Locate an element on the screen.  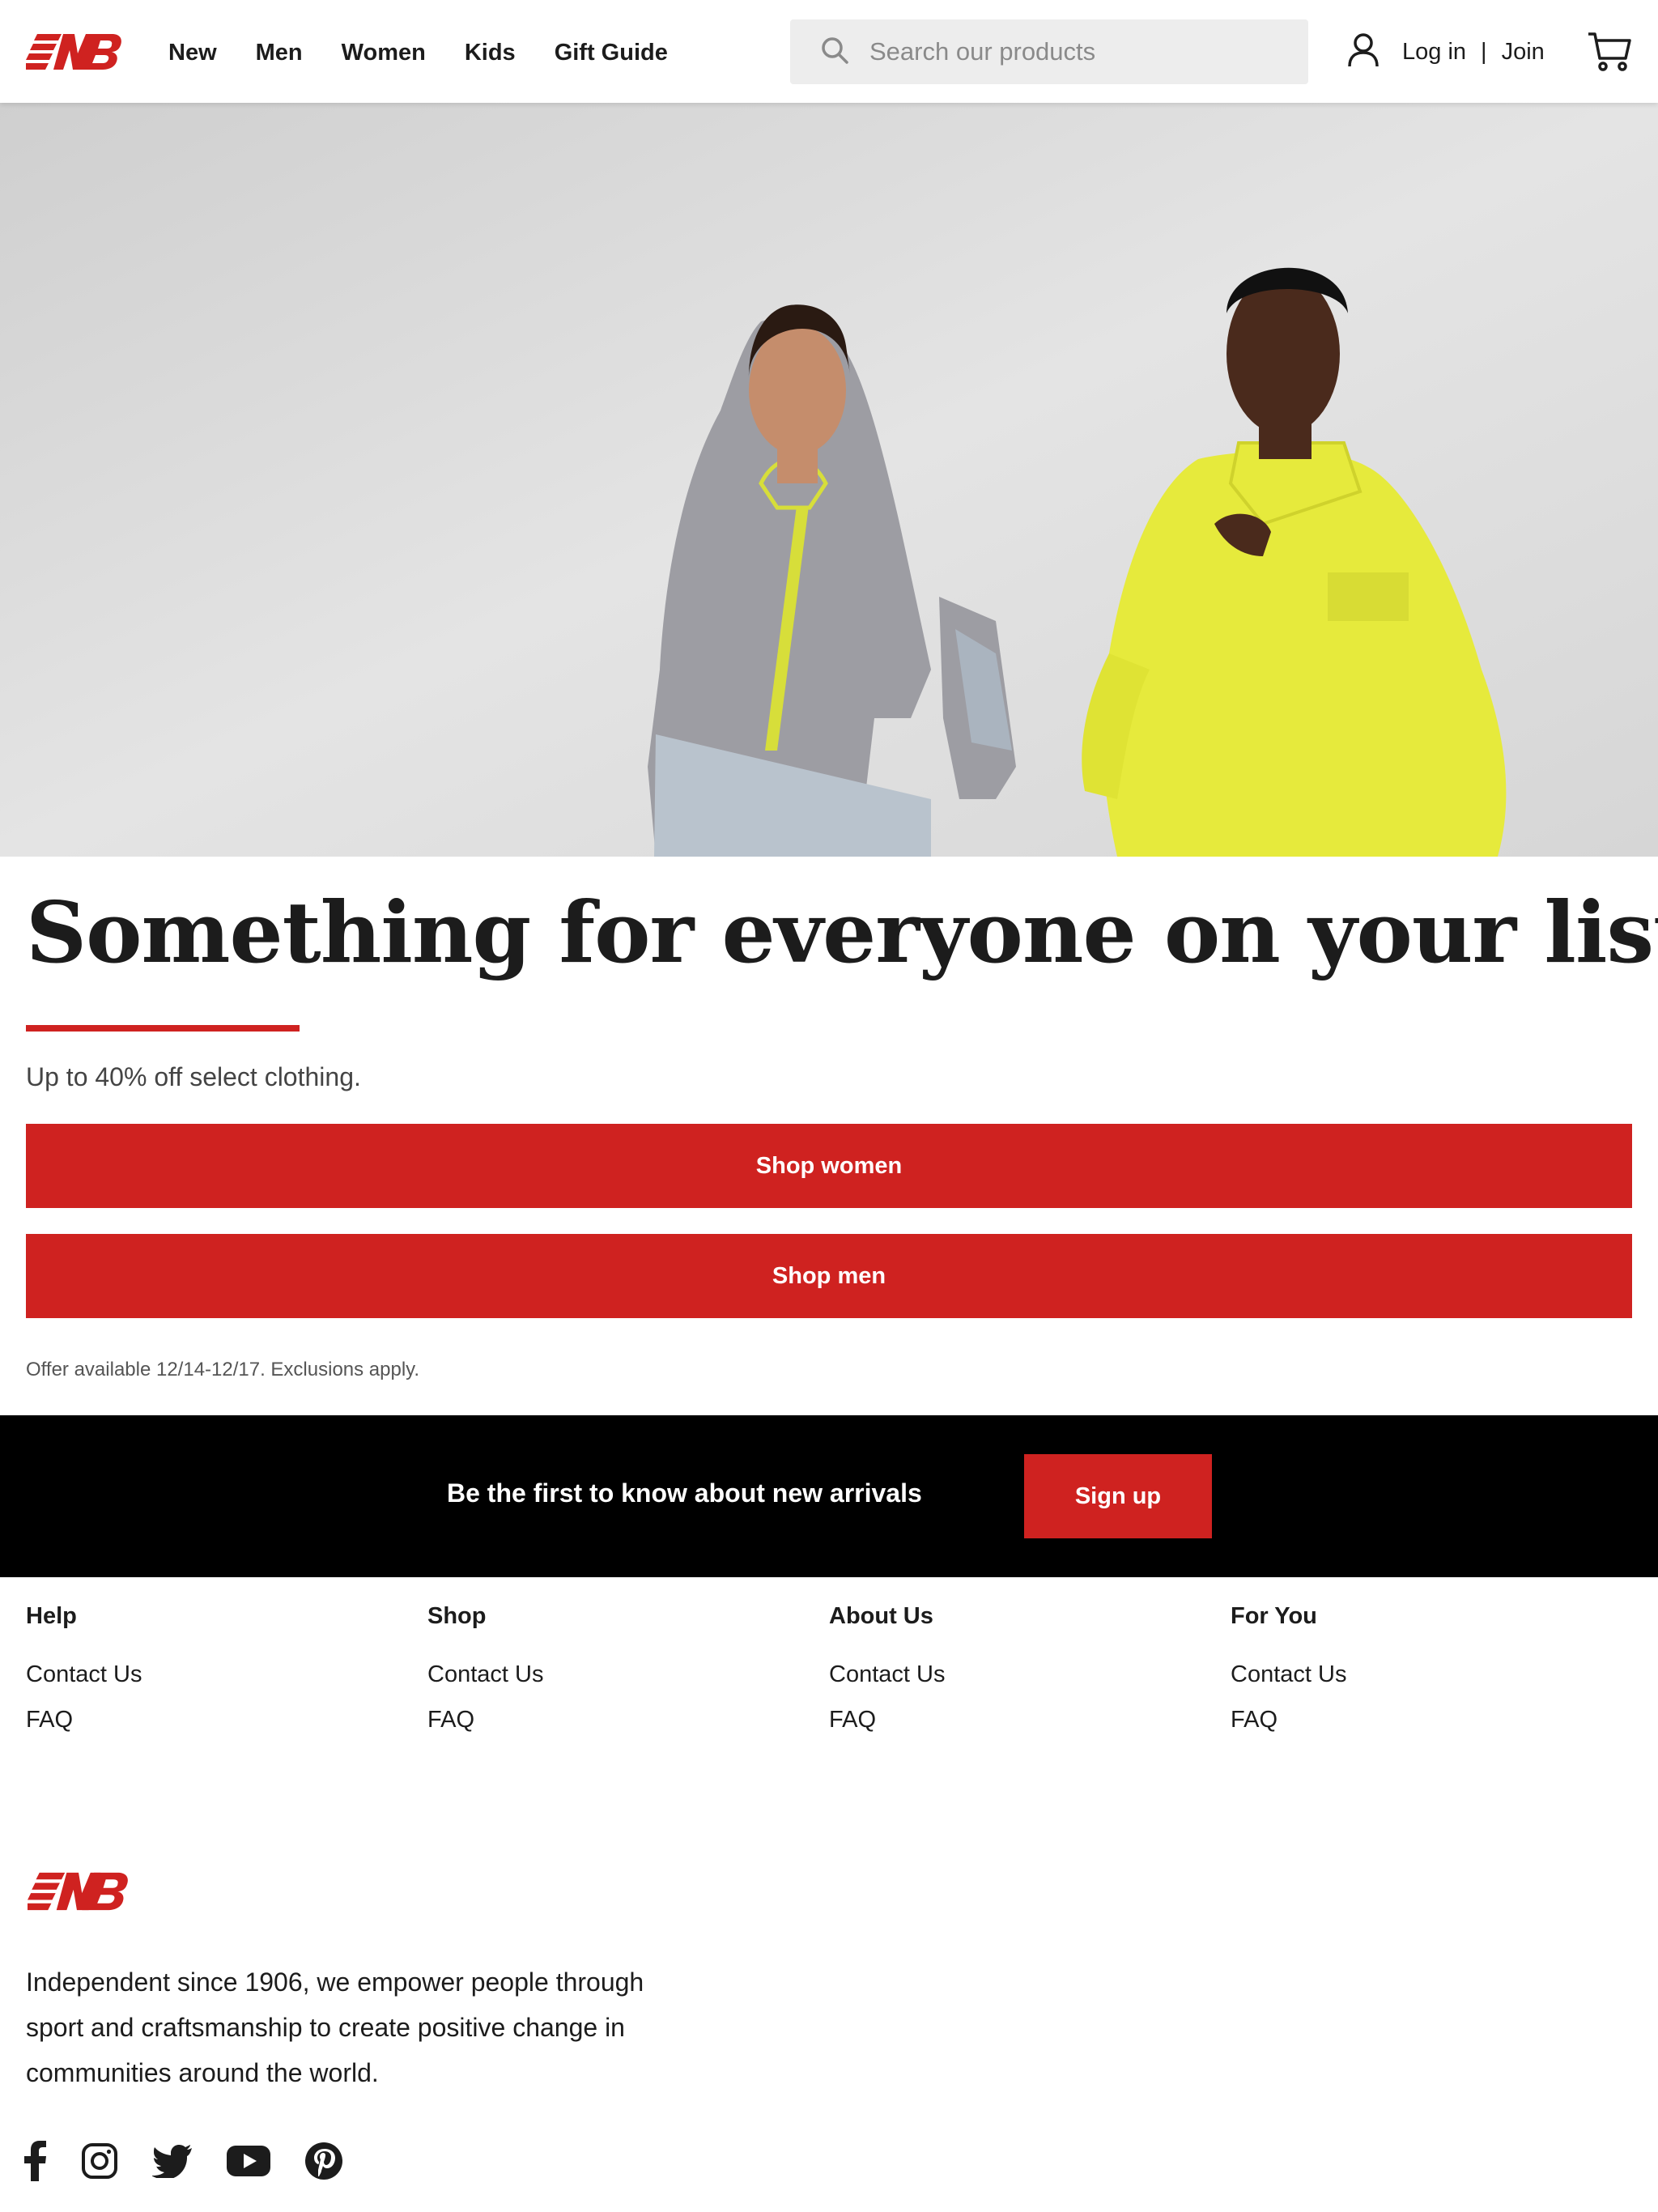
footer-heading: Help is located at coordinates (51, 1616).